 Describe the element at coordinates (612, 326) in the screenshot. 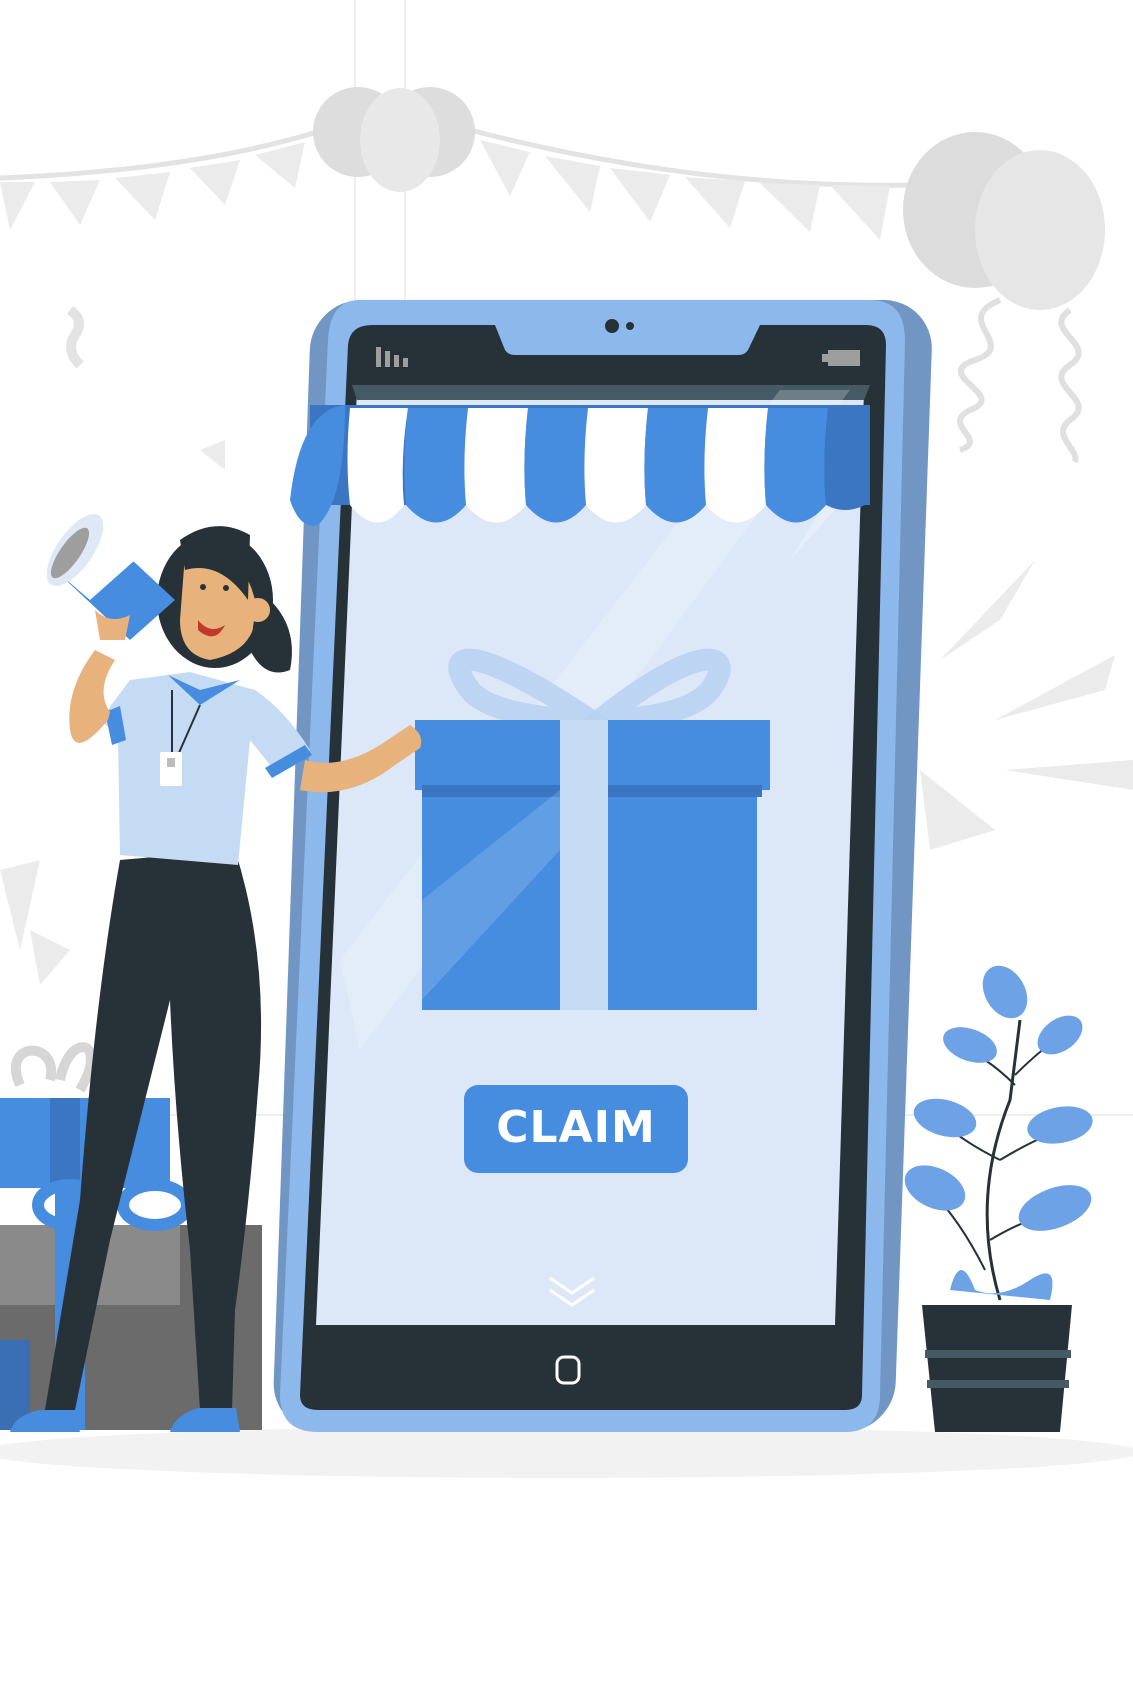

I see `front-camera-icon` at that location.